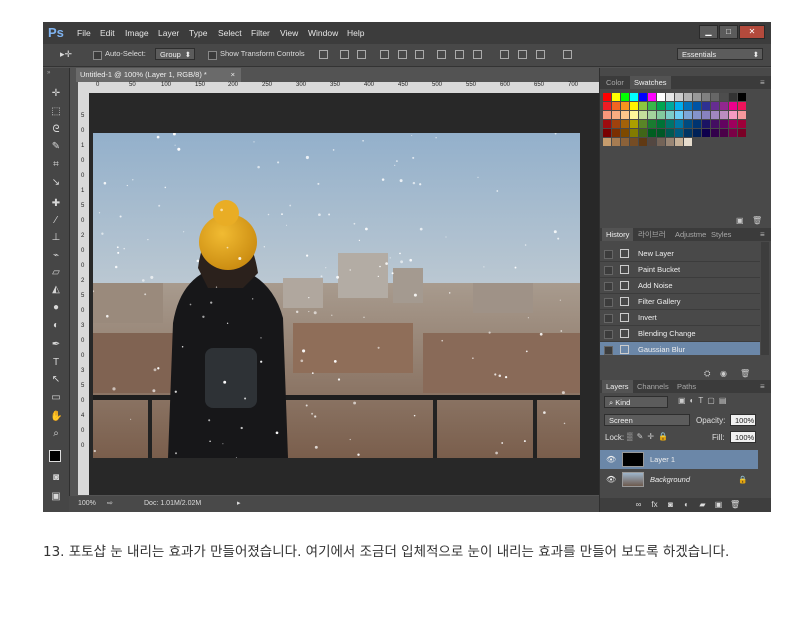 The width and height of the screenshot is (803, 623). I want to click on blend-mode-dropdown: Screen, so click(647, 420).